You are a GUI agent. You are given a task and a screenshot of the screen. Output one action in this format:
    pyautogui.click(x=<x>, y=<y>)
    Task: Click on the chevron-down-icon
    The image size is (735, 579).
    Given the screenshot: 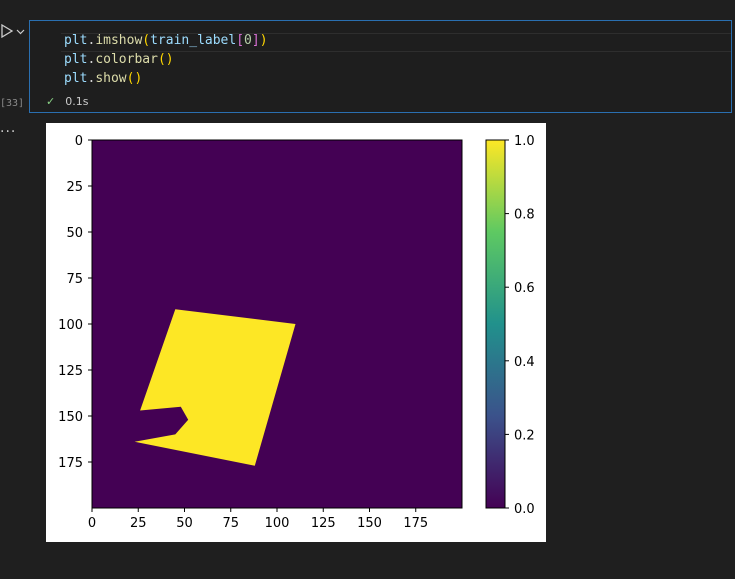 What is the action you would take?
    pyautogui.click(x=20, y=31)
    